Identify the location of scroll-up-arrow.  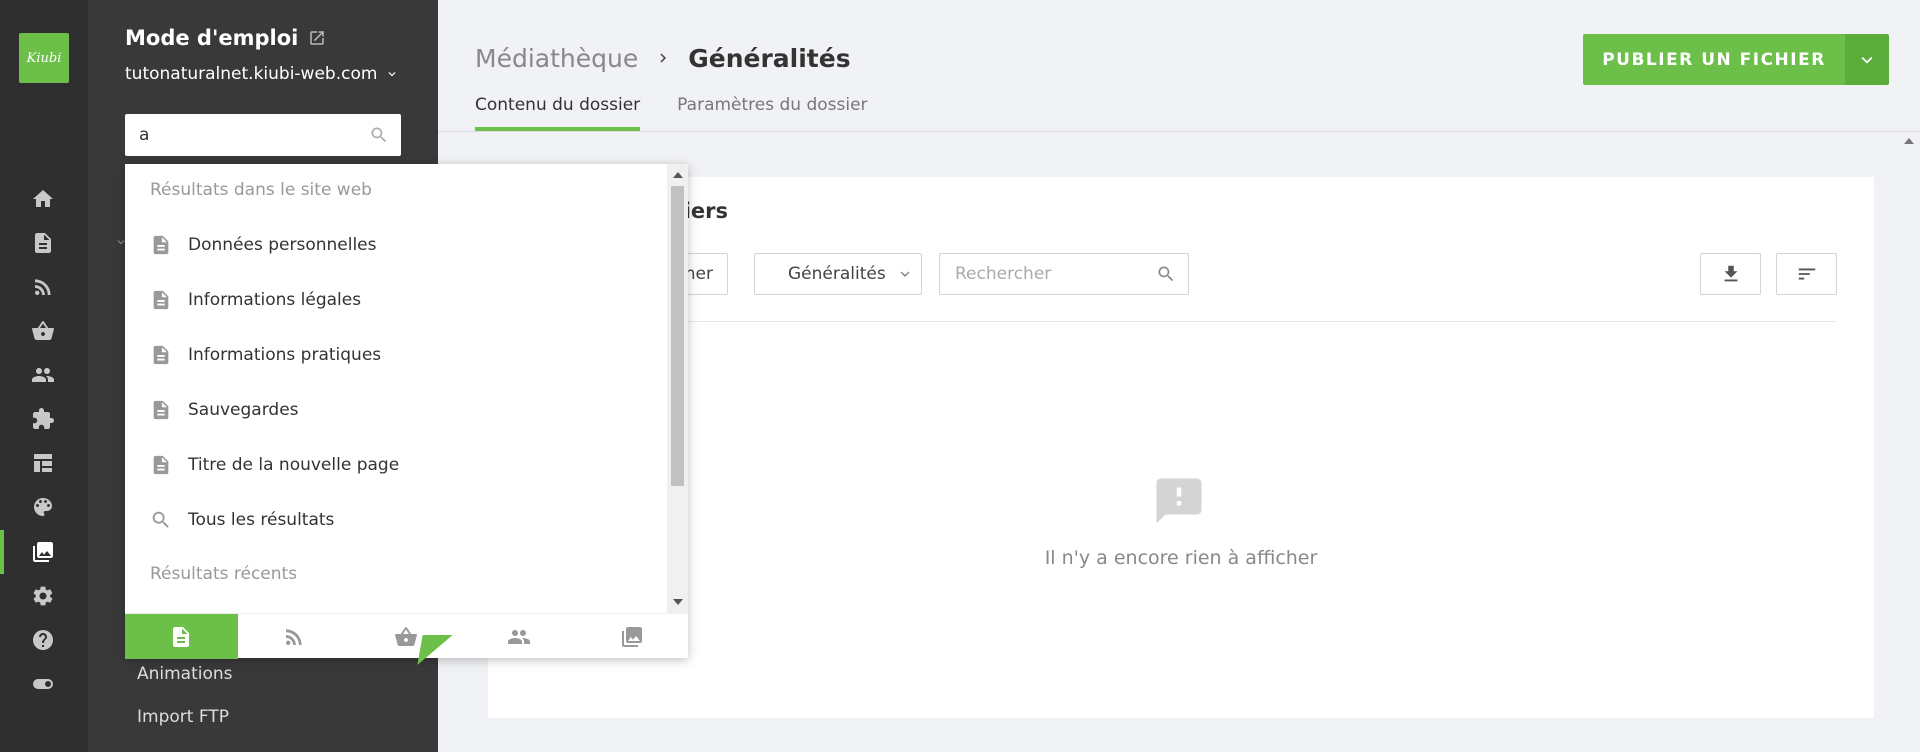
(678, 175).